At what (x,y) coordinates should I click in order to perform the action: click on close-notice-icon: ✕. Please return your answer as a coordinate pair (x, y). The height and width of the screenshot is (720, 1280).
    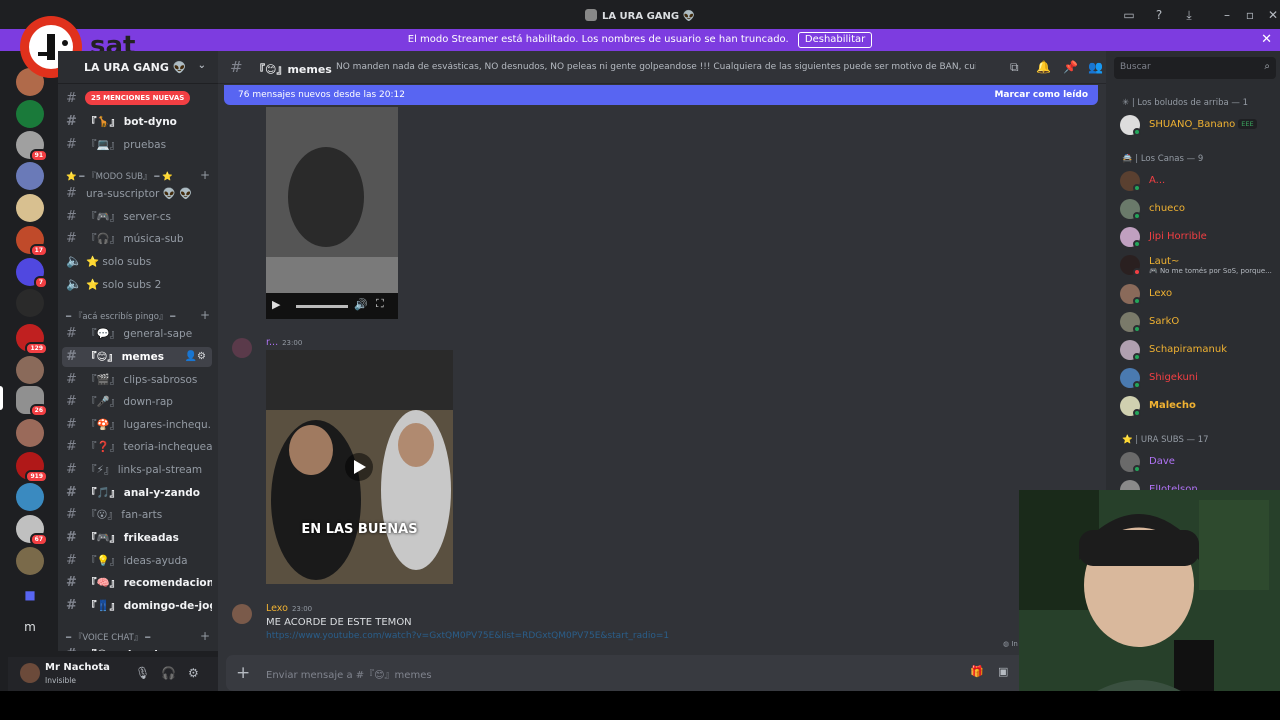
    Looking at the image, I should click on (1266, 40).